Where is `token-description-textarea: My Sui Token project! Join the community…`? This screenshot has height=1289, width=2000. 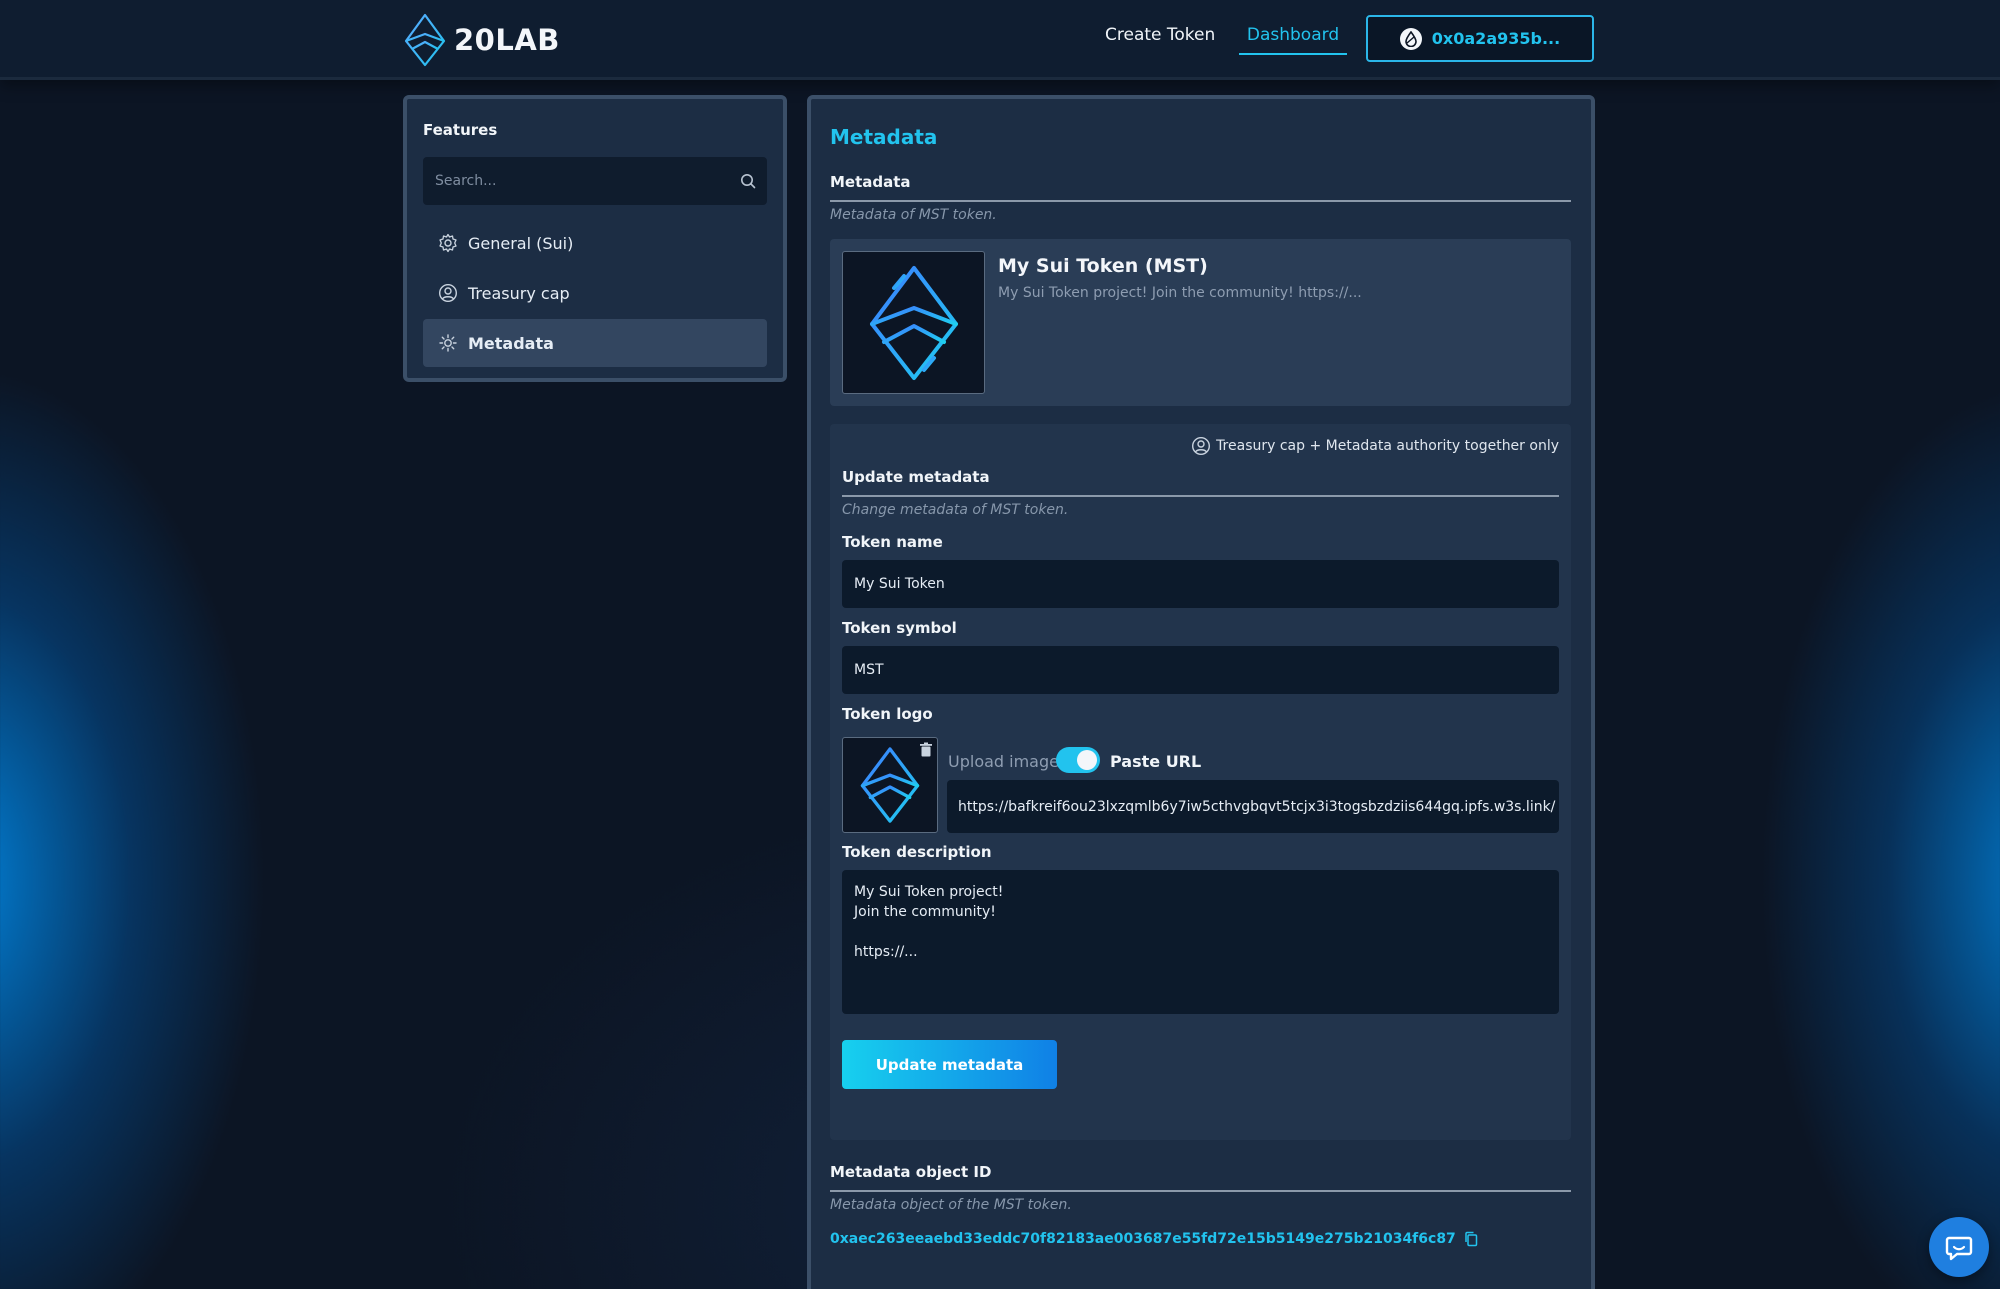
token-description-textarea: My Sui Token project! Join the community… is located at coordinates (1200, 942).